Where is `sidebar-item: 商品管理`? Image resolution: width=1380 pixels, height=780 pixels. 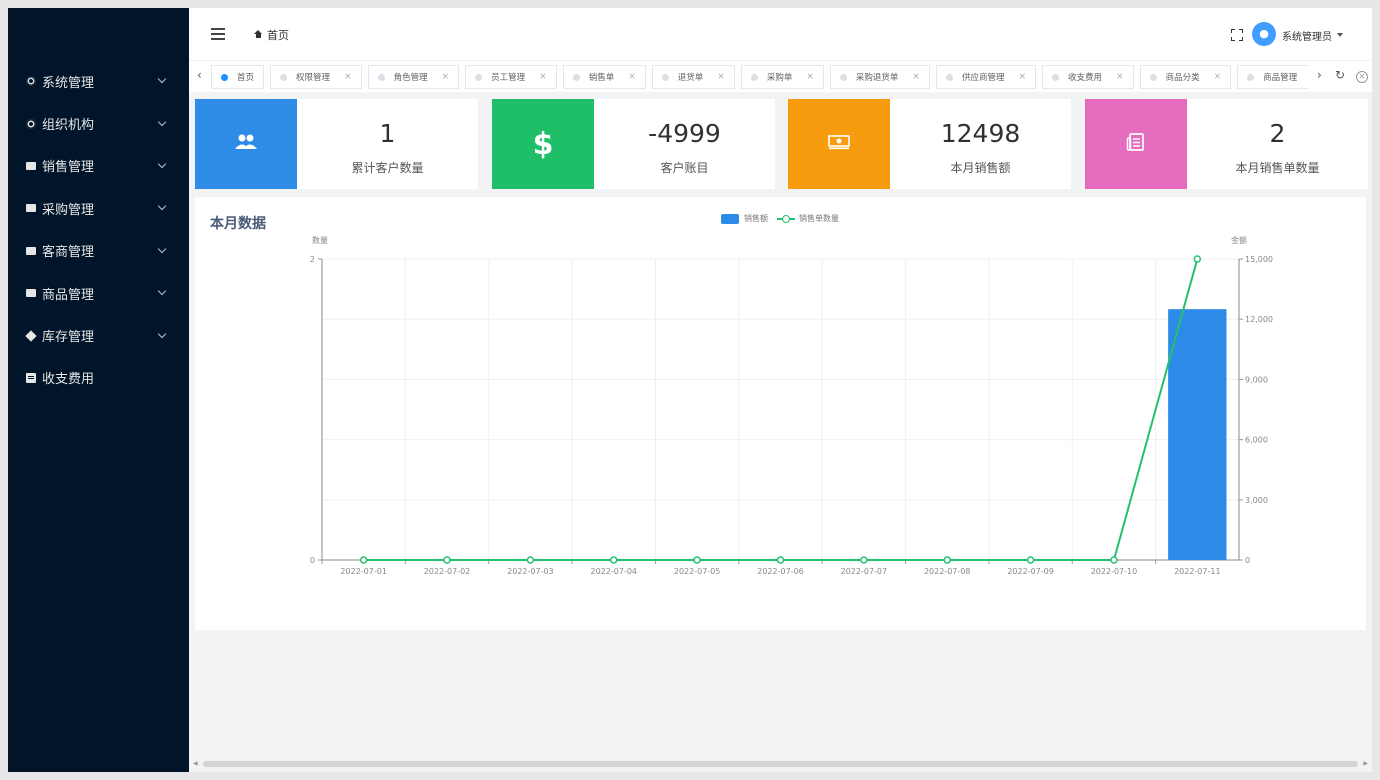
sidebar-item: 商品管理 is located at coordinates (98, 293).